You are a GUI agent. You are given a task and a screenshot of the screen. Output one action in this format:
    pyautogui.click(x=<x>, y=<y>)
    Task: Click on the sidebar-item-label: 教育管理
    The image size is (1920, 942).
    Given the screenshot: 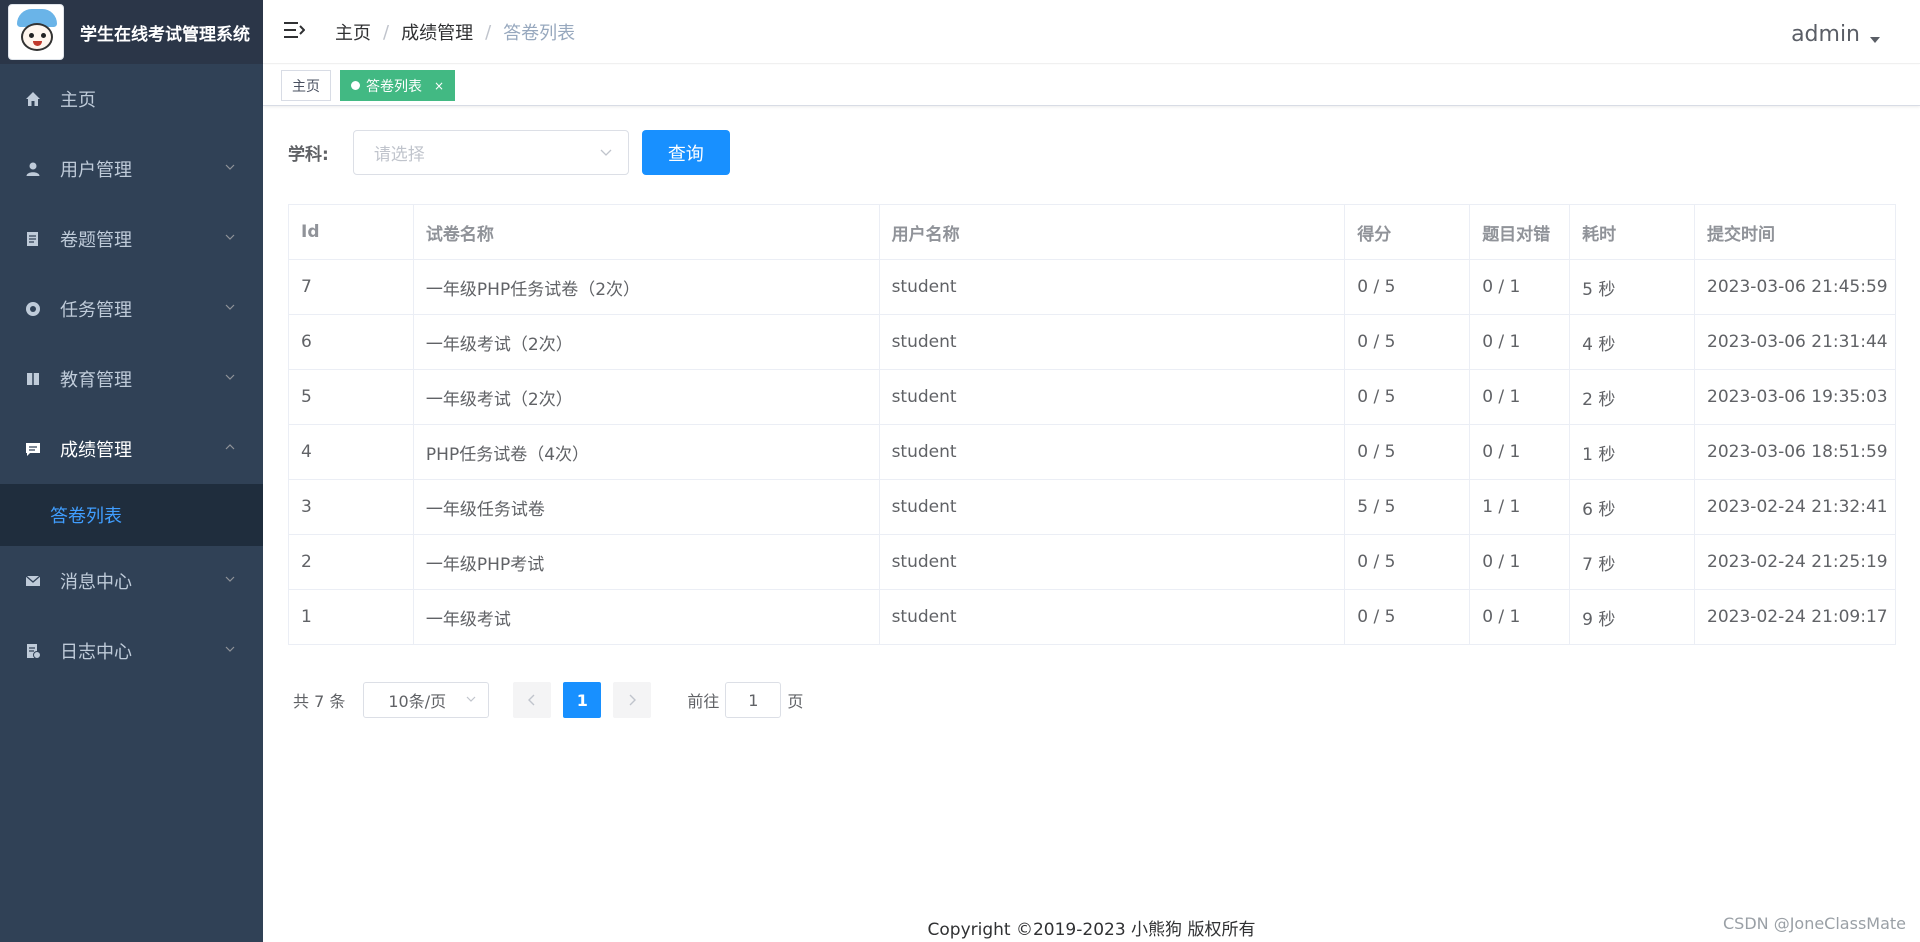 What is the action you would take?
    pyautogui.click(x=96, y=380)
    